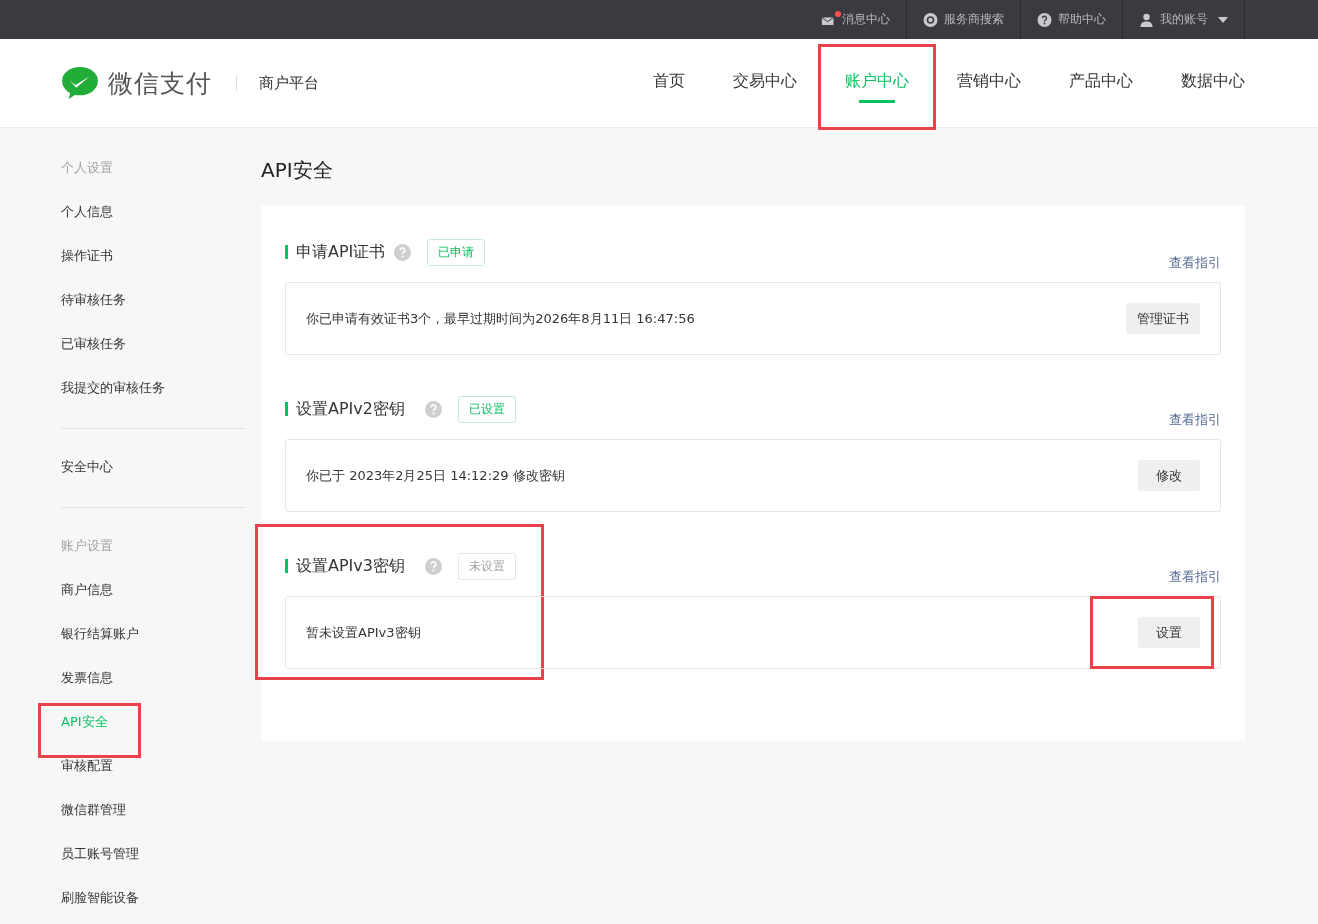  Describe the element at coordinates (350, 566) in the screenshot. I see `section-title: 设置APIv3密钥` at that location.